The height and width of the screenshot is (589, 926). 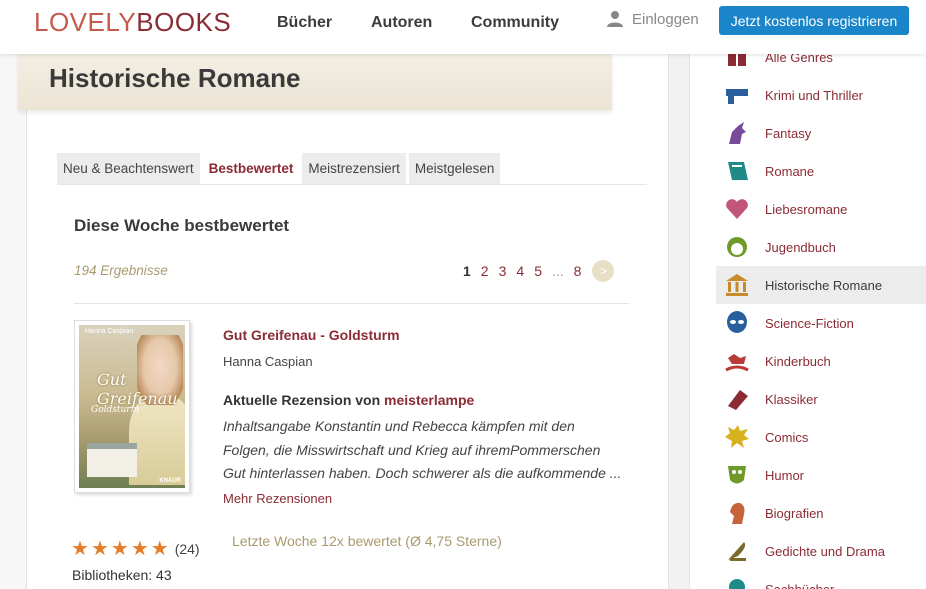 What do you see at coordinates (85, 22) in the screenshot?
I see `logo-lovely: LOVELY` at bounding box center [85, 22].